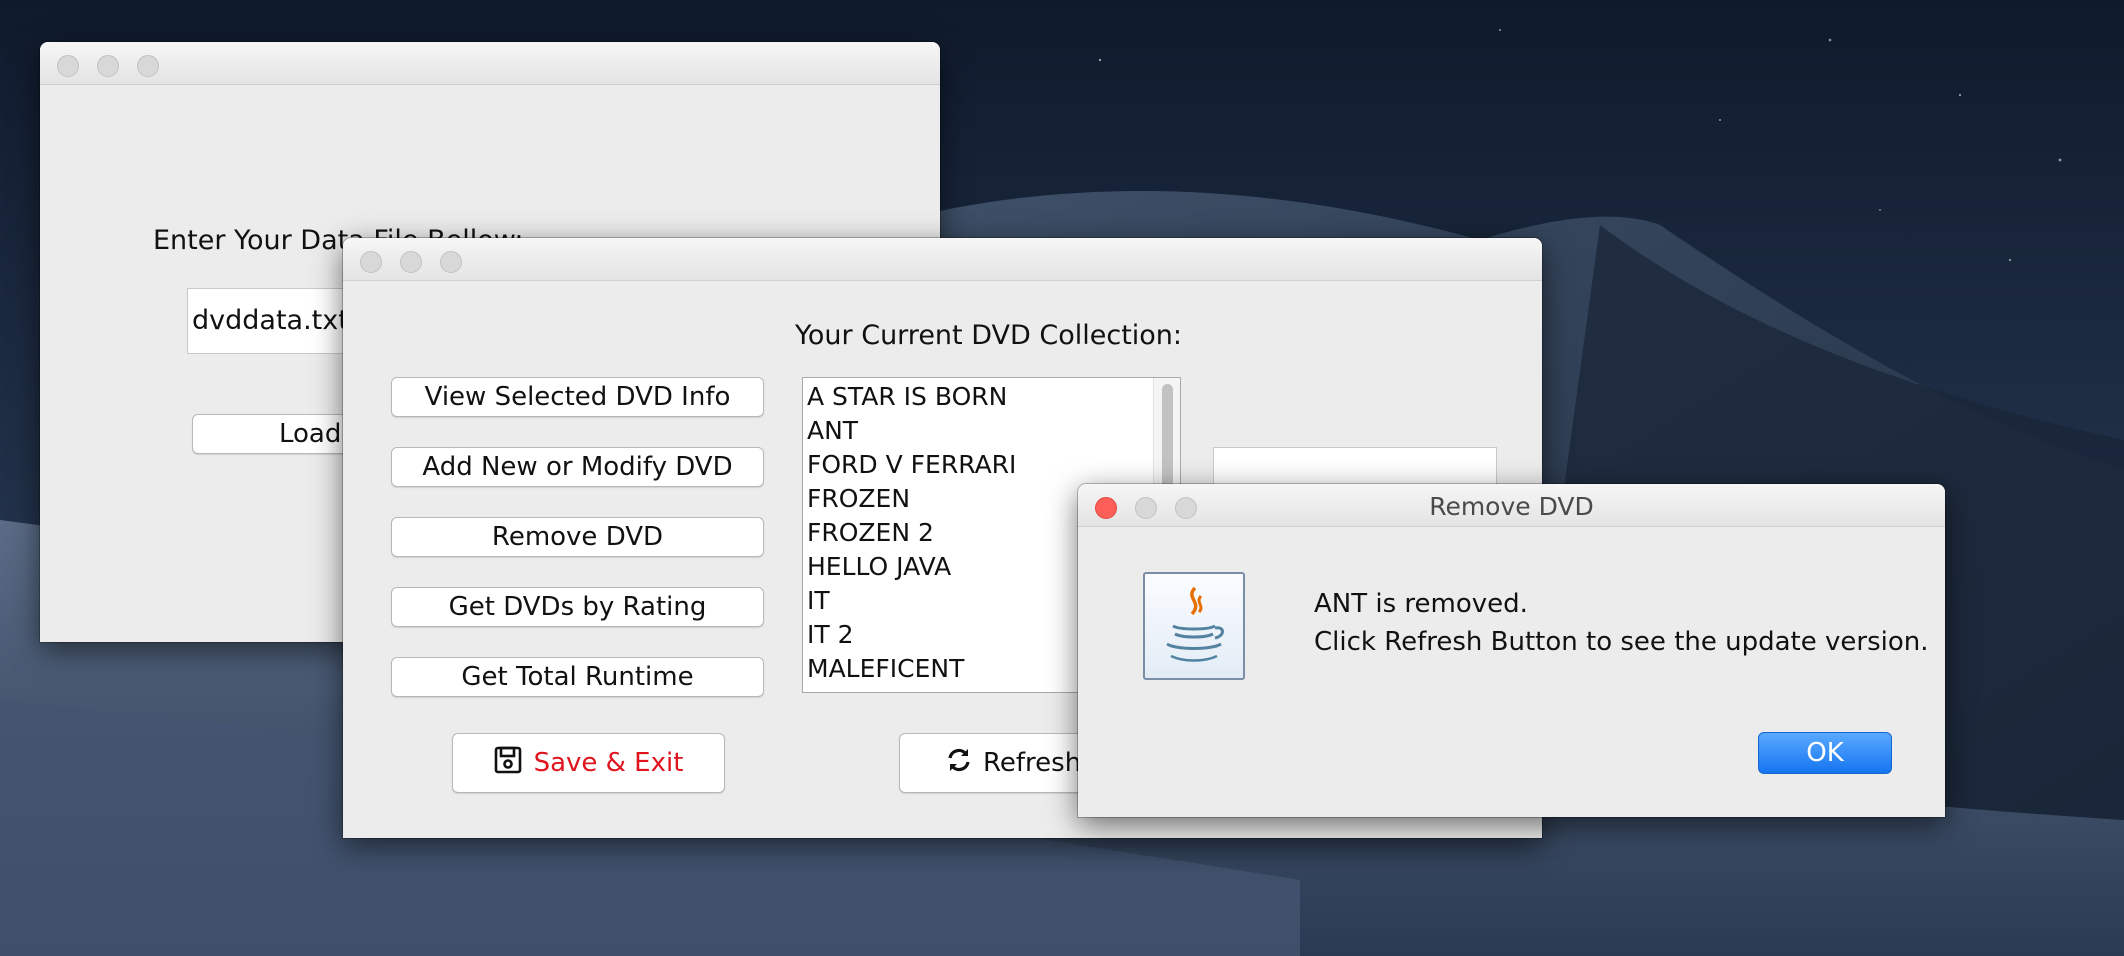  I want to click on list-item: IT 2, so click(830, 634).